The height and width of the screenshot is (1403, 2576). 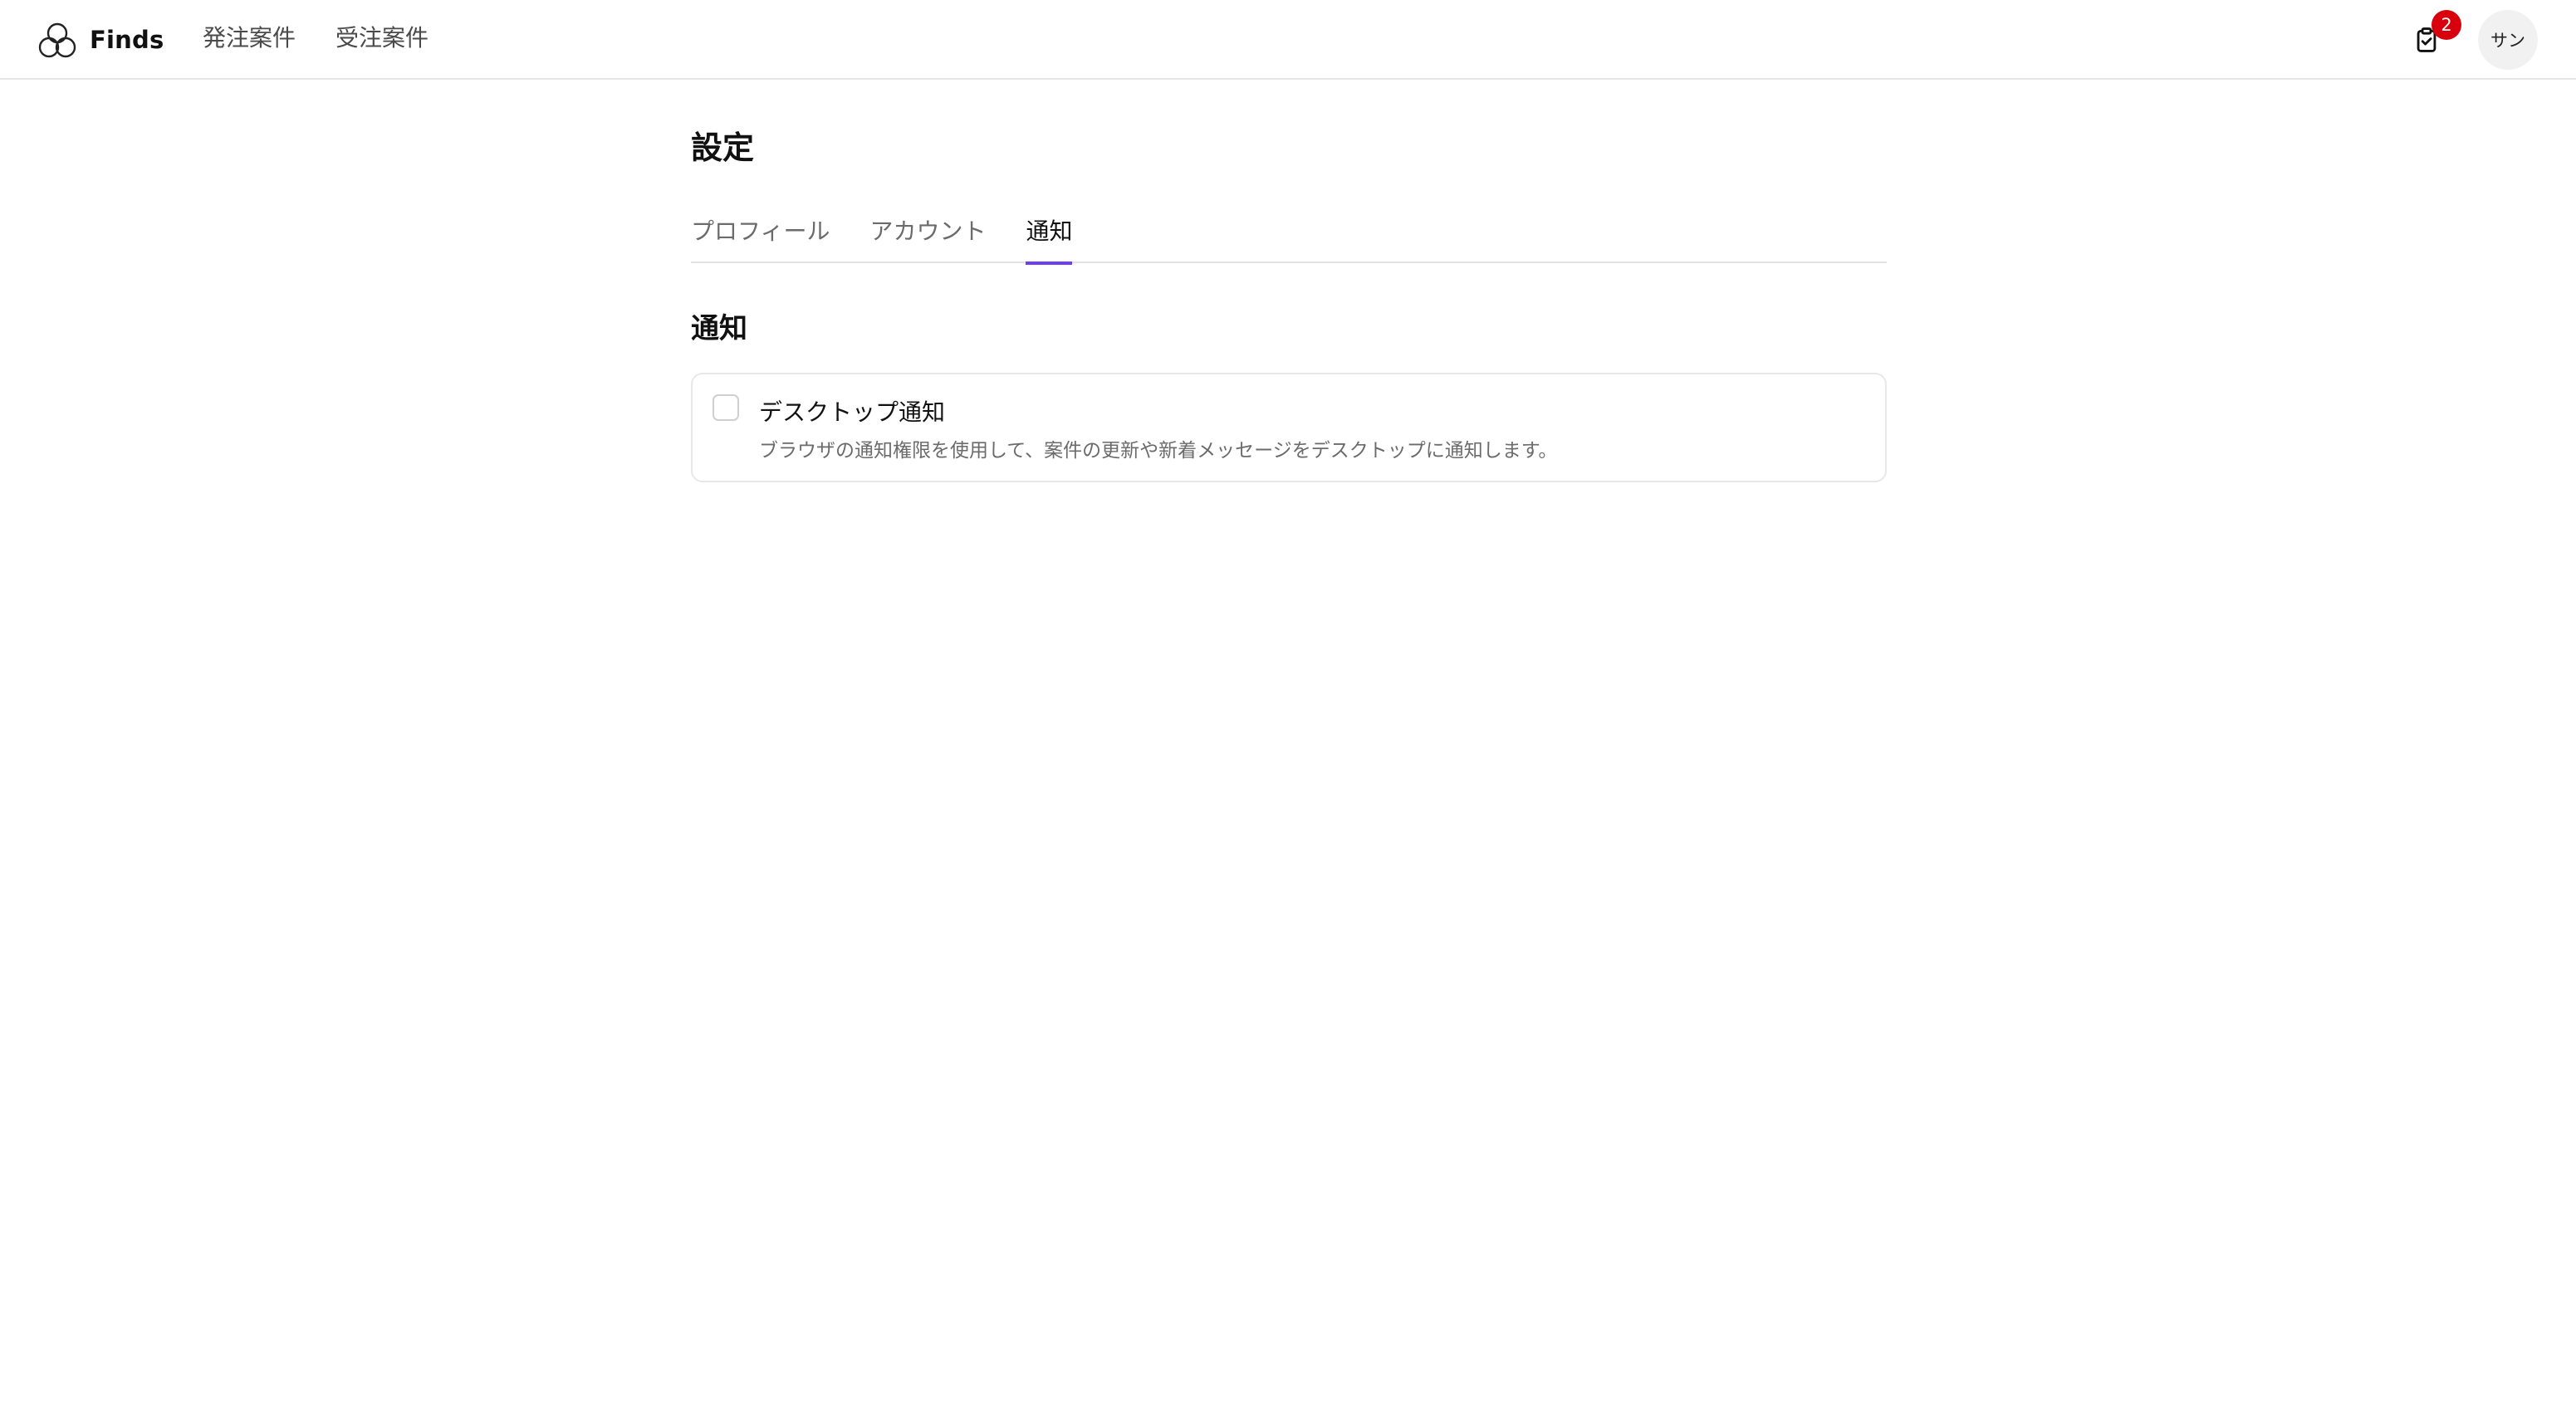 I want to click on tab-account: アカウント, so click(x=927, y=237).